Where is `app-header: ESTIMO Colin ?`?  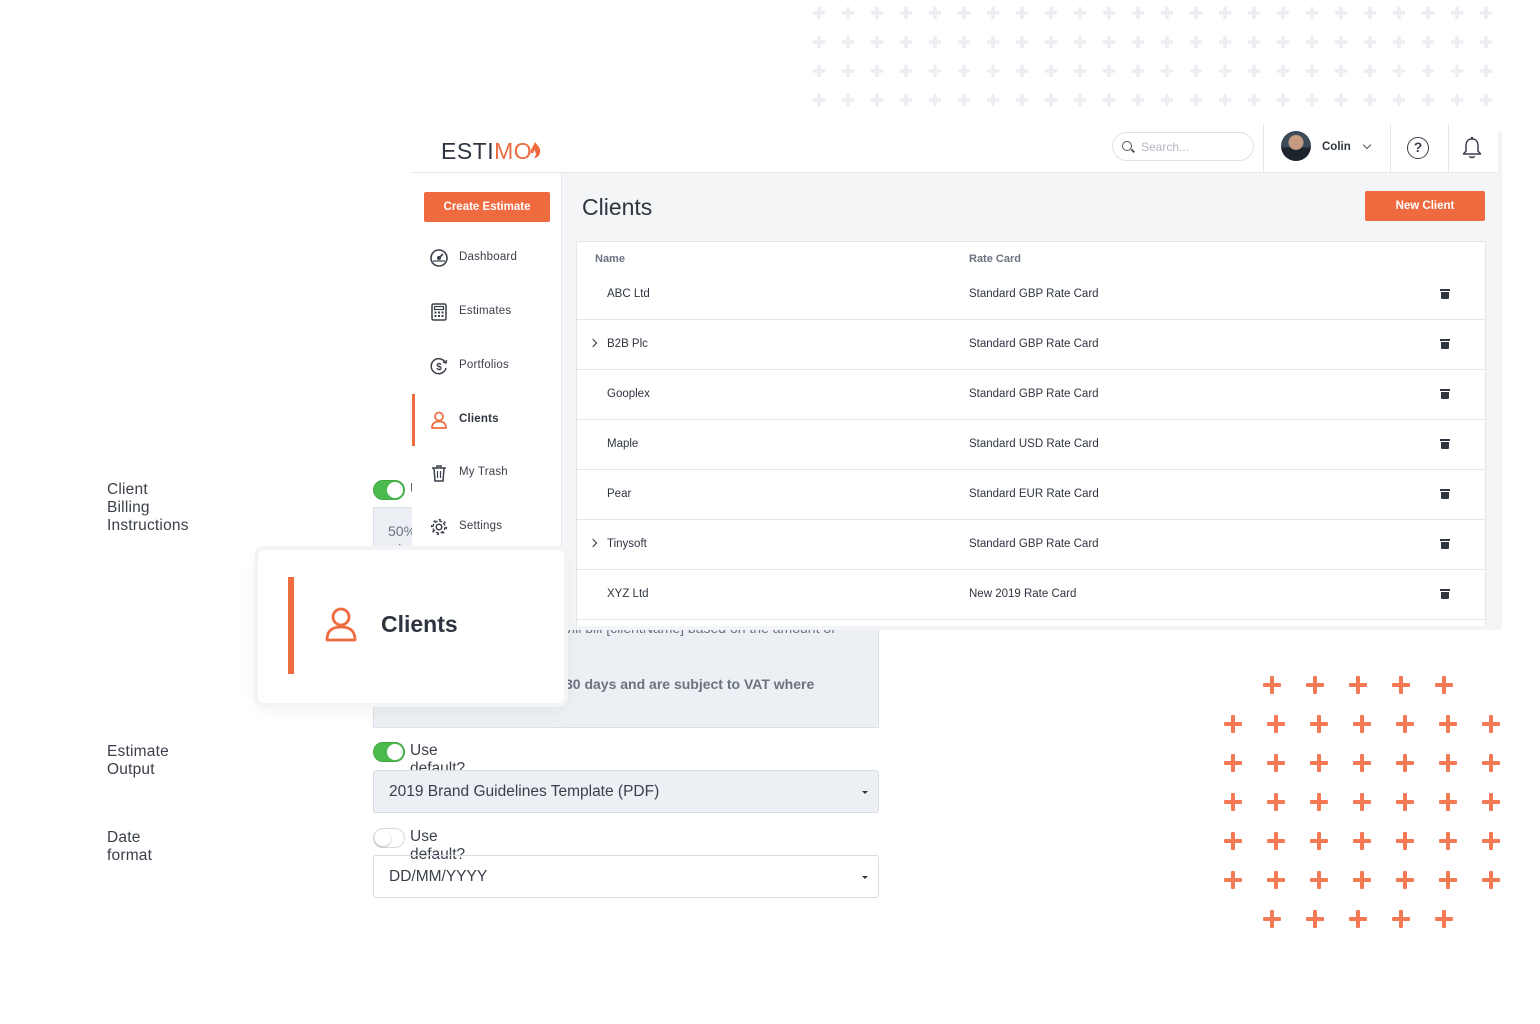
app-header: ESTIMO Colin ? is located at coordinates (955, 148).